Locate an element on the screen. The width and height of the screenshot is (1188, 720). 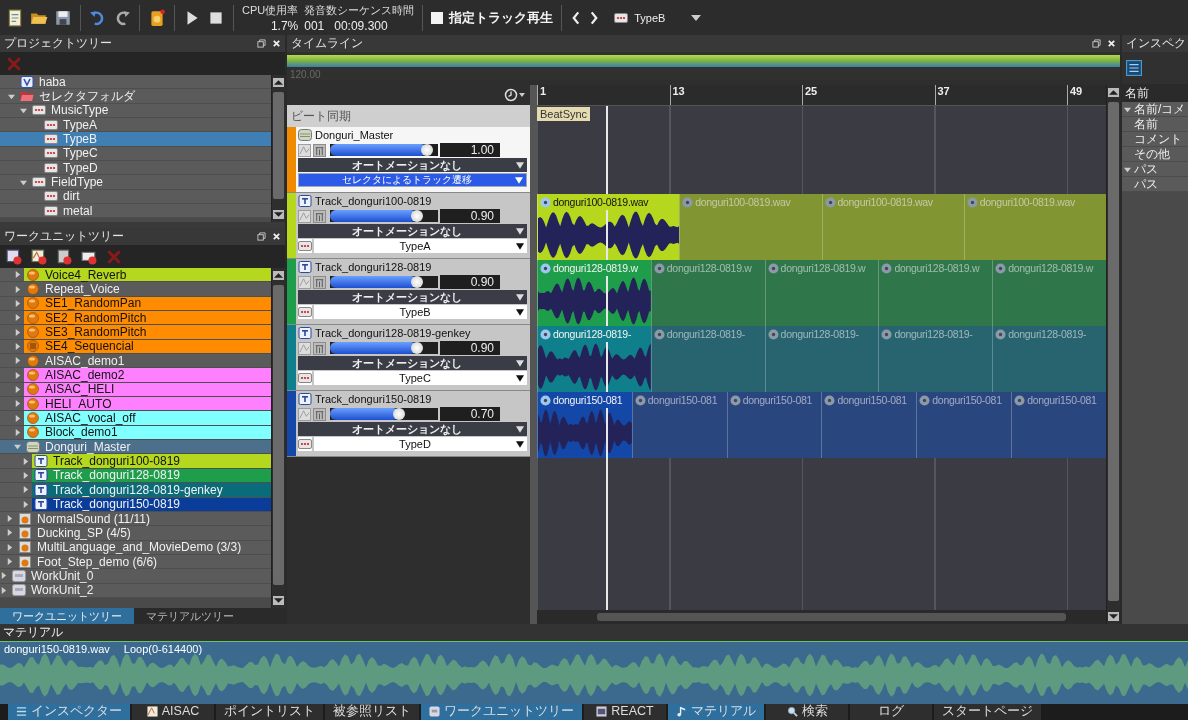
ruler: 1 13 25 37 49 is located at coordinates (821, 95).